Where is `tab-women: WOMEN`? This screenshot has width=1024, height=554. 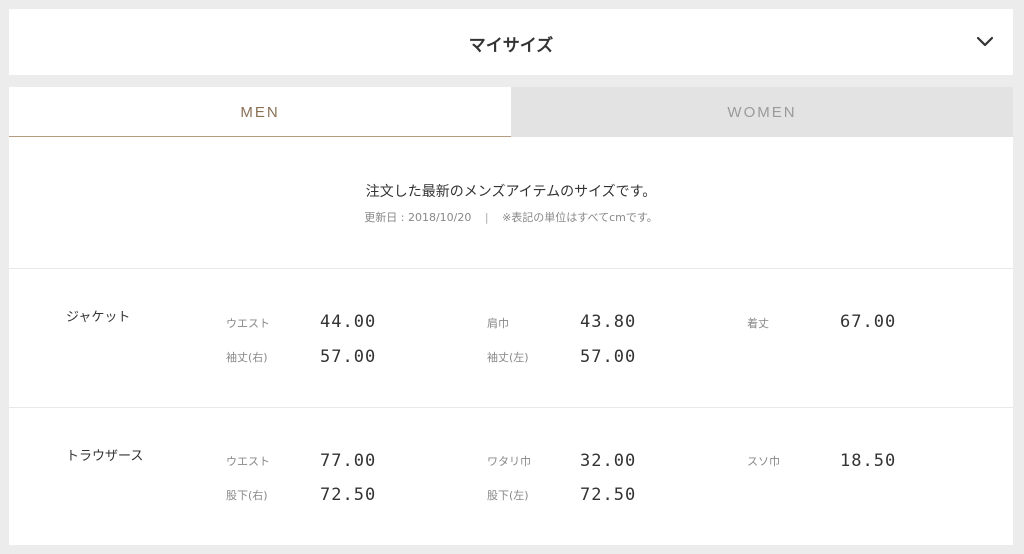 tab-women: WOMEN is located at coordinates (762, 112).